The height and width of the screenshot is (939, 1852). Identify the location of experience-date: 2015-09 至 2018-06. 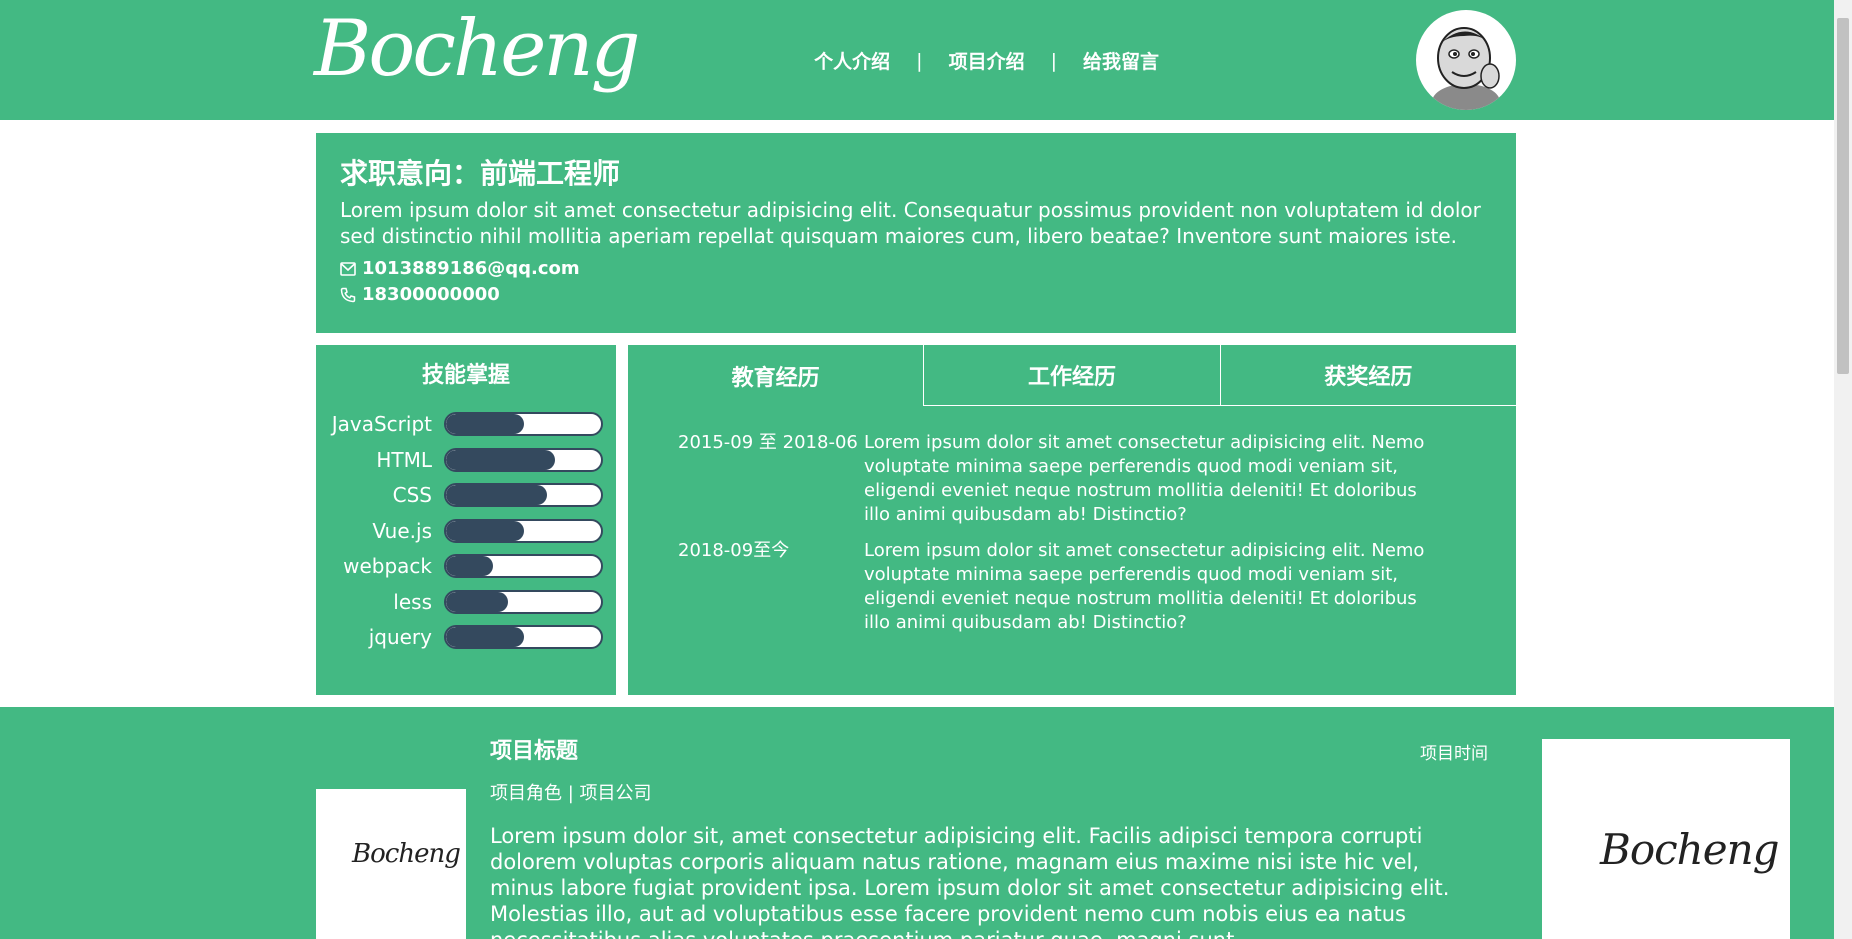
(768, 442).